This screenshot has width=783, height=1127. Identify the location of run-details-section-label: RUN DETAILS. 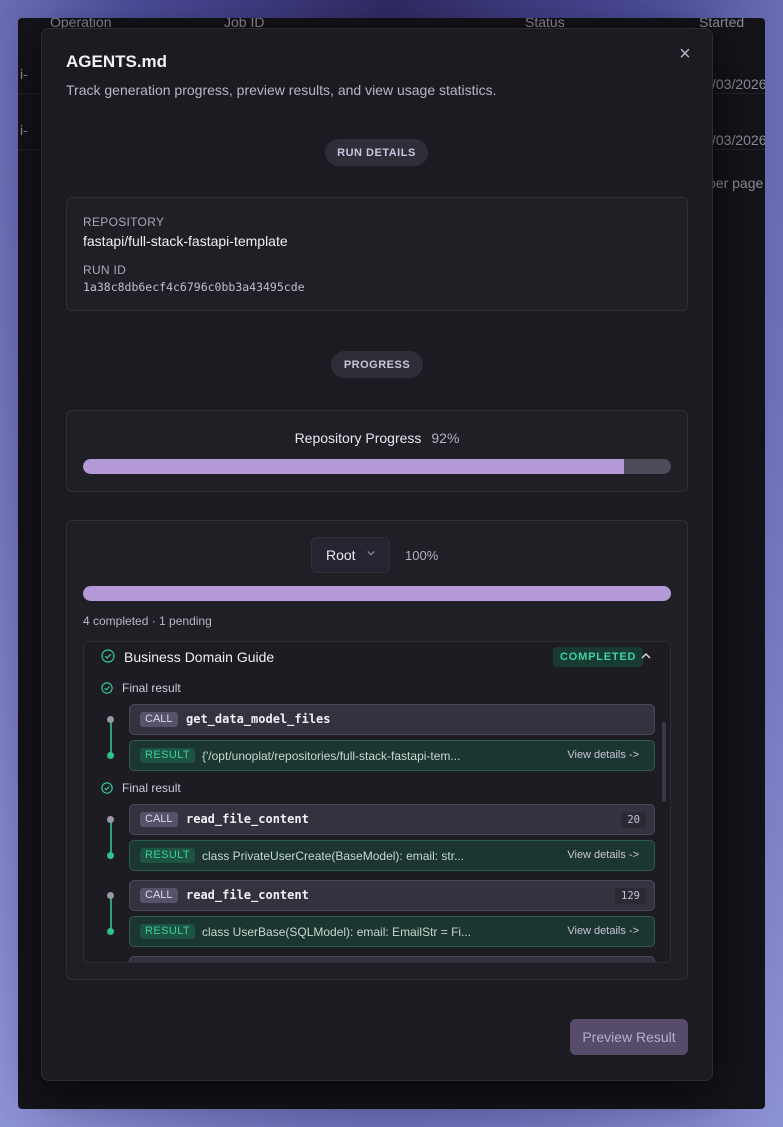
(376, 152).